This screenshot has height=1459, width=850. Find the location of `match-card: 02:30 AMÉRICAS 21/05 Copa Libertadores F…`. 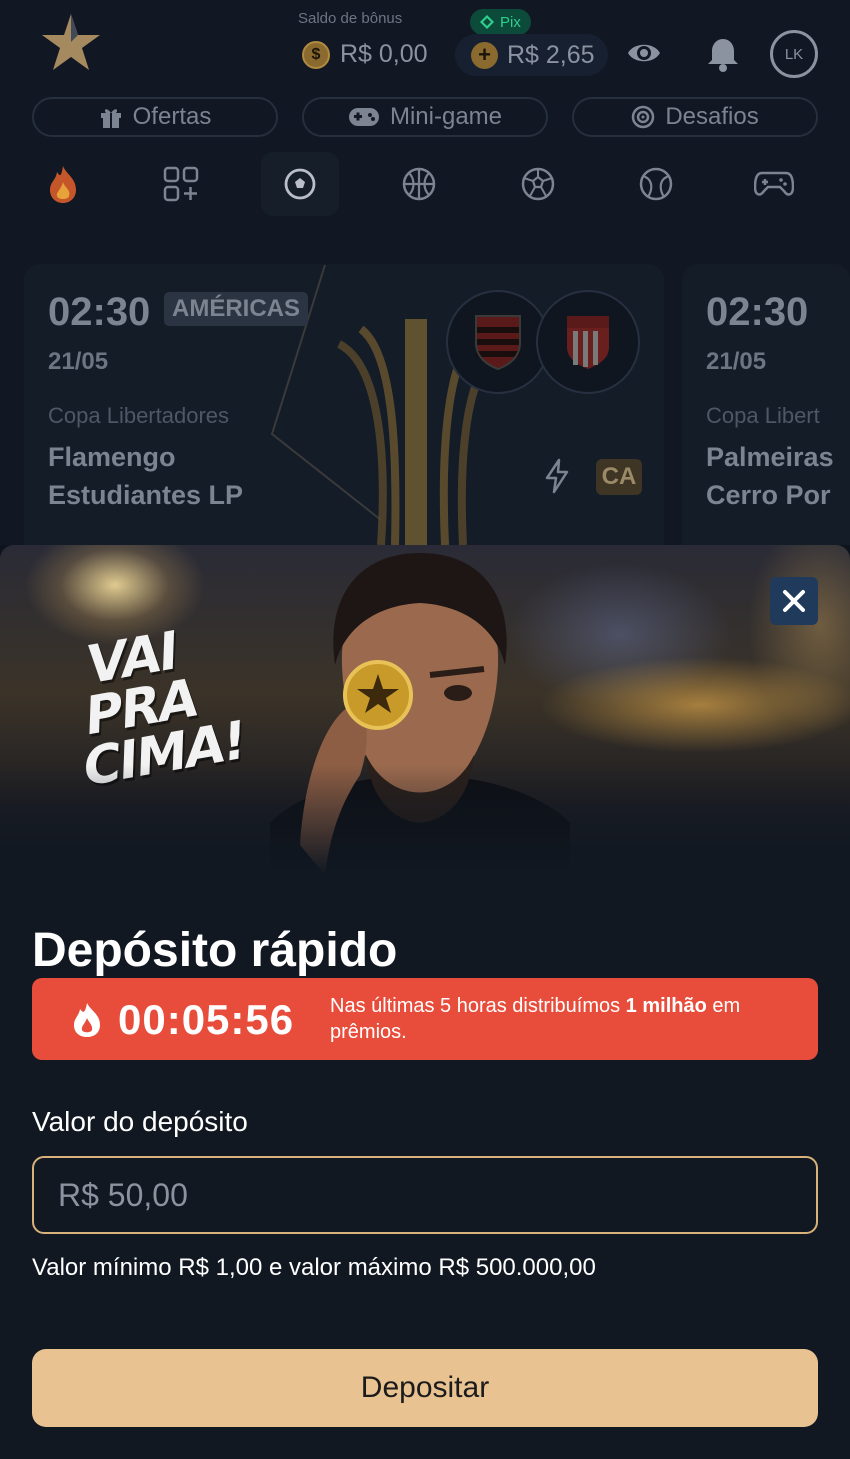

match-card: 02:30 AMÉRICAS 21/05 Copa Libertadores F… is located at coordinates (344, 404).